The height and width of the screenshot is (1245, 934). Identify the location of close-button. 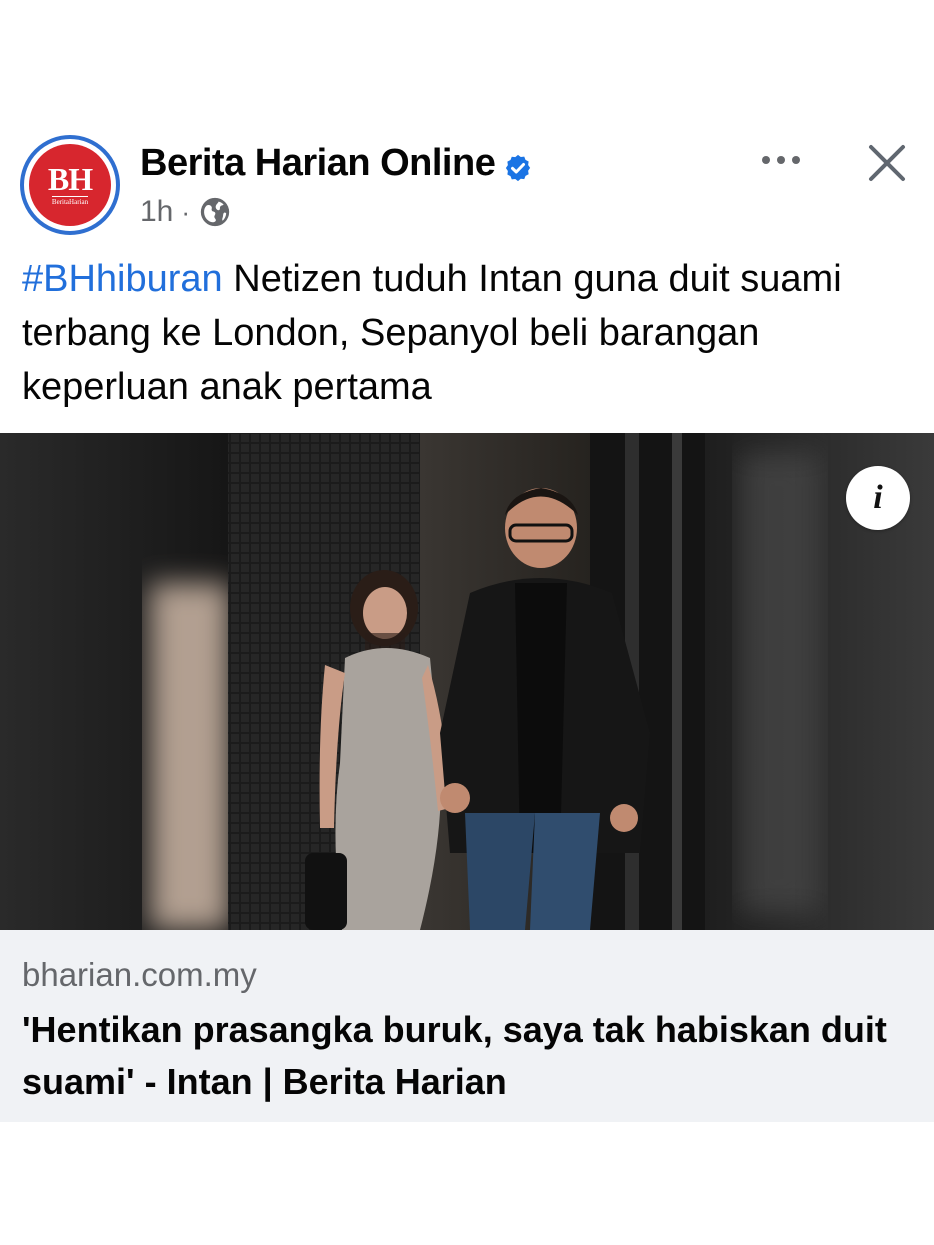
(887, 163).